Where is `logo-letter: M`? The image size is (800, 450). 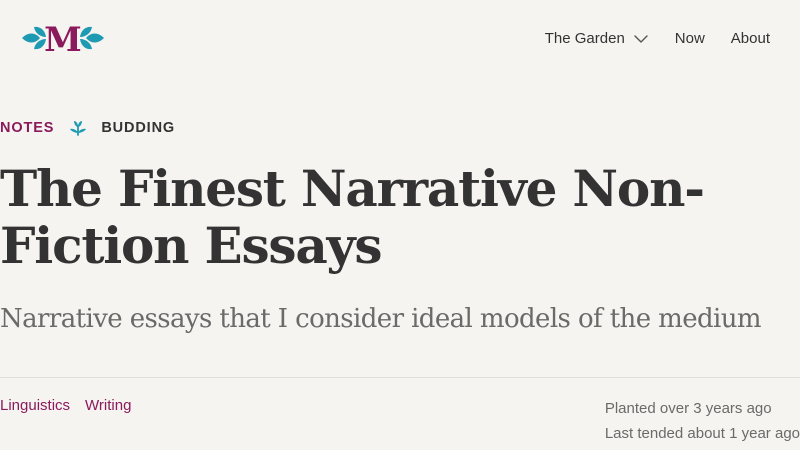 logo-letter: M is located at coordinates (63, 39).